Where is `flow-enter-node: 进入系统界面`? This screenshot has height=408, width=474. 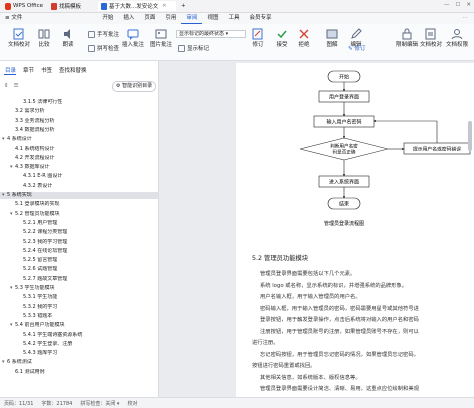
flow-enter-node: 进入系统界面 is located at coordinates (344, 181).